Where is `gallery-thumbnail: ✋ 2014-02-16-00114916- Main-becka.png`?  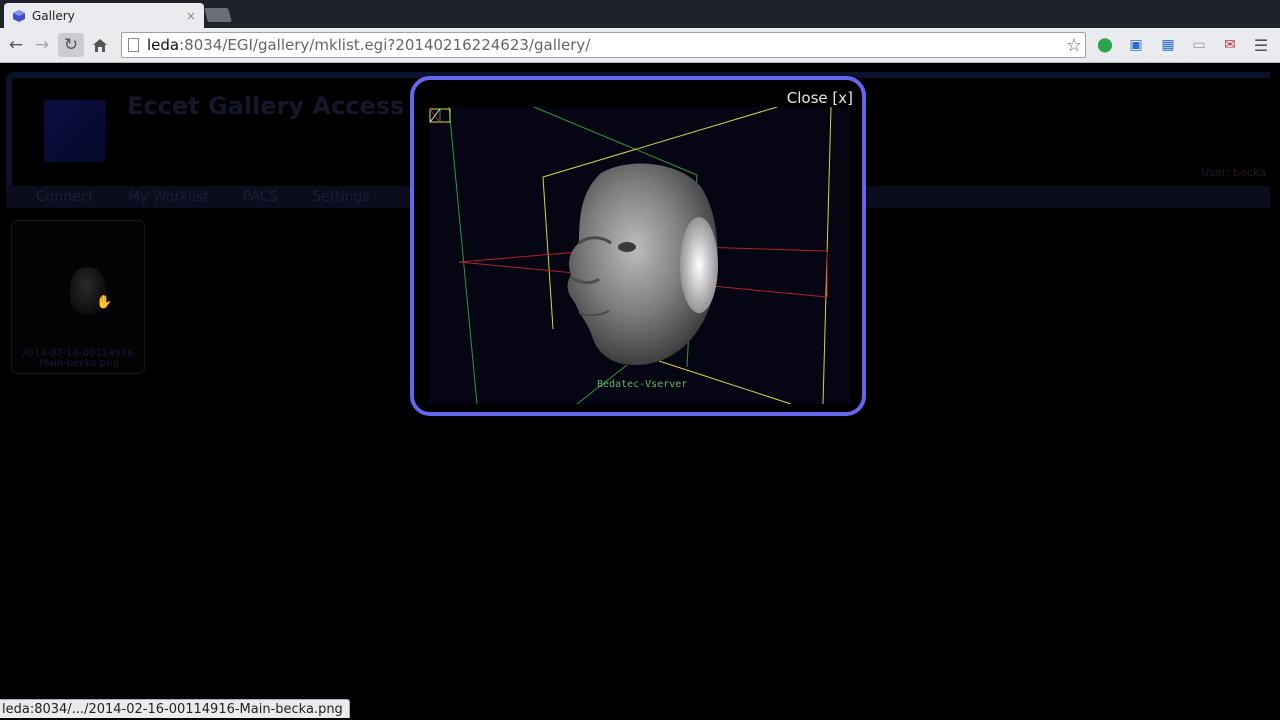 gallery-thumbnail: ✋ 2014-02-16-00114916- Main-becka.png is located at coordinates (78, 297).